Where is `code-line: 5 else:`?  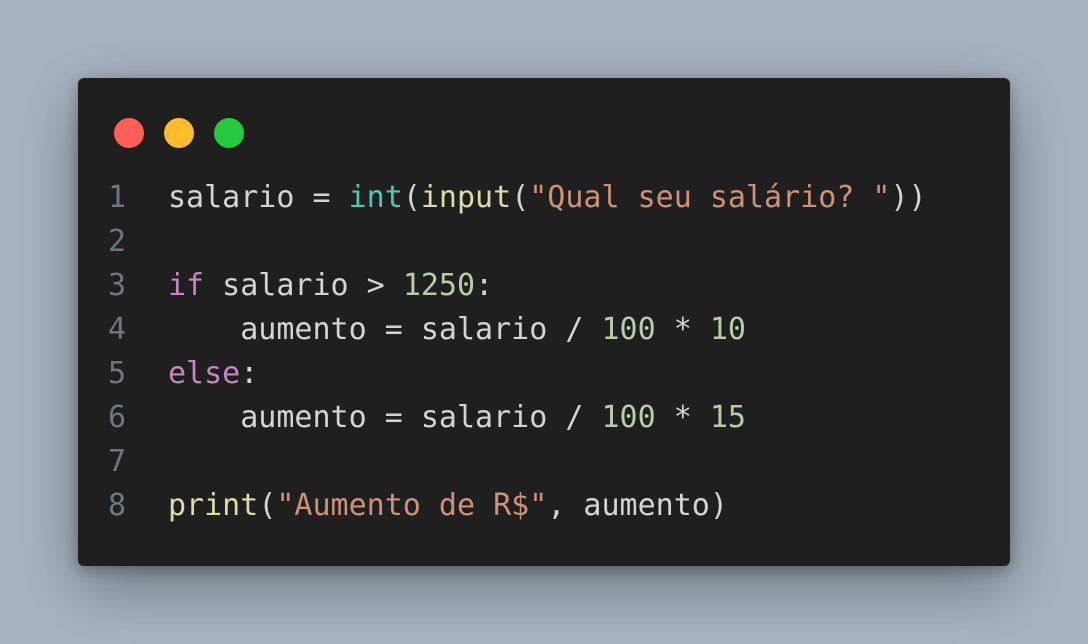
code-line: 5 else: is located at coordinates (517, 374).